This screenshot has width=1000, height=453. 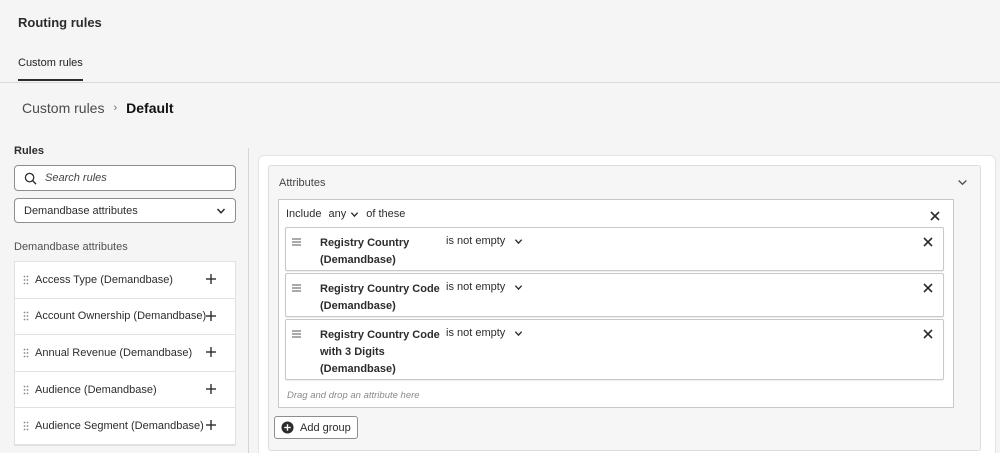 What do you see at coordinates (60, 22) in the screenshot?
I see `app-title: Routing rules` at bounding box center [60, 22].